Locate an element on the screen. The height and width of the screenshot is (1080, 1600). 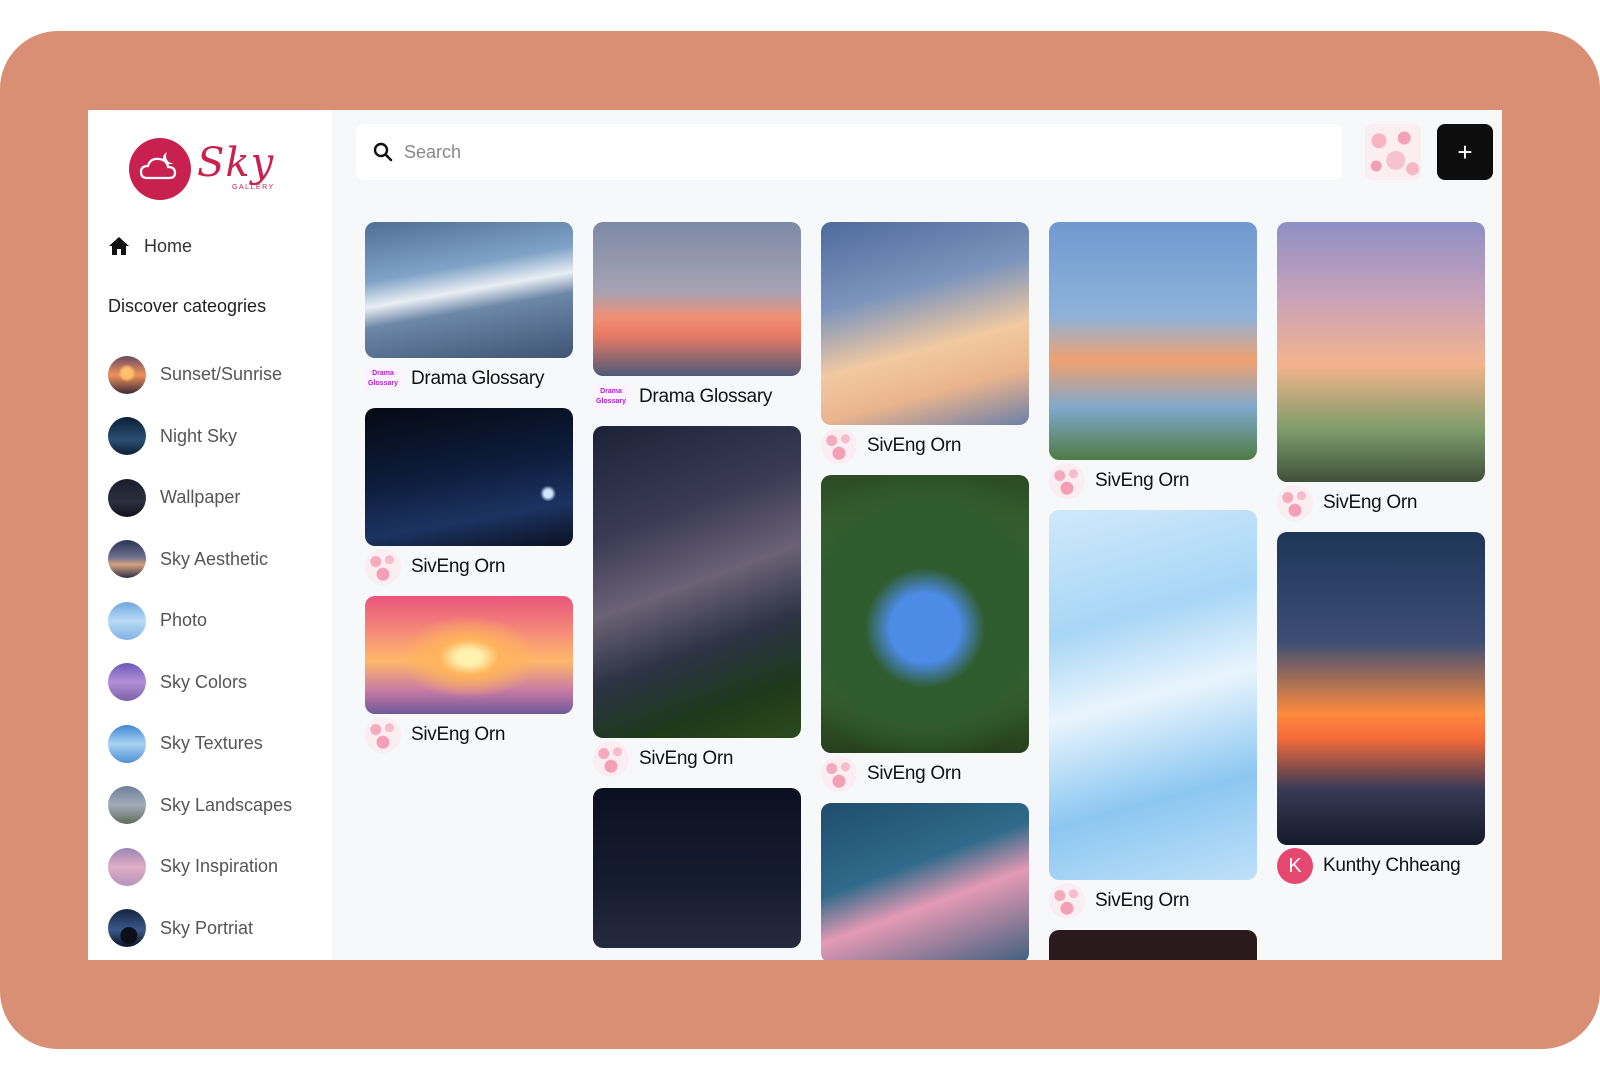
category-sky-colors: Sky Colors is located at coordinates (200, 683).